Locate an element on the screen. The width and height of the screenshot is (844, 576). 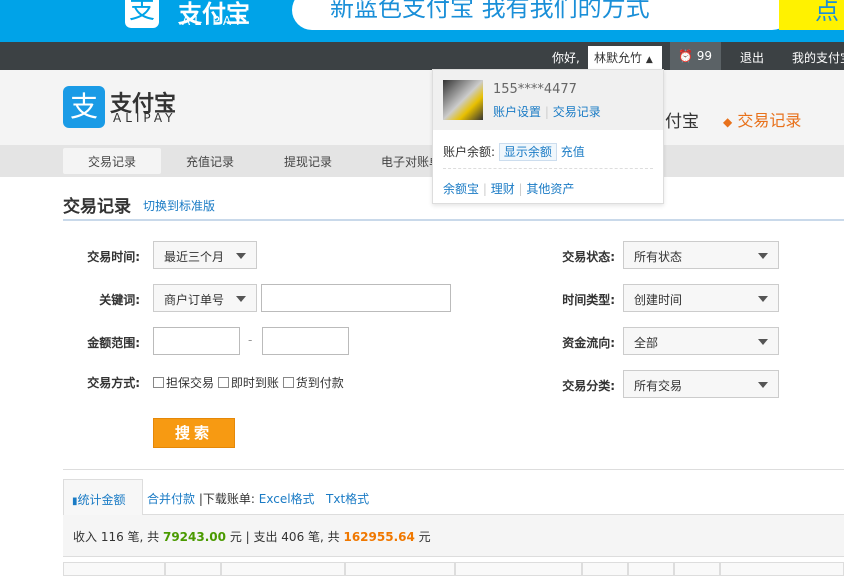
method-instant: 即时到账 is located at coordinates (248, 383).